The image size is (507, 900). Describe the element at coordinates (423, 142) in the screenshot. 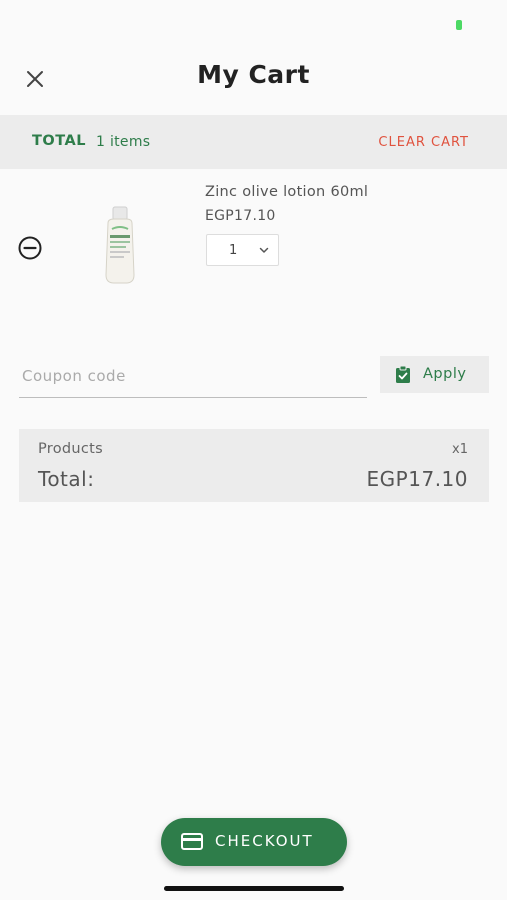

I see `clear-cart-button: CLEAR CART` at that location.